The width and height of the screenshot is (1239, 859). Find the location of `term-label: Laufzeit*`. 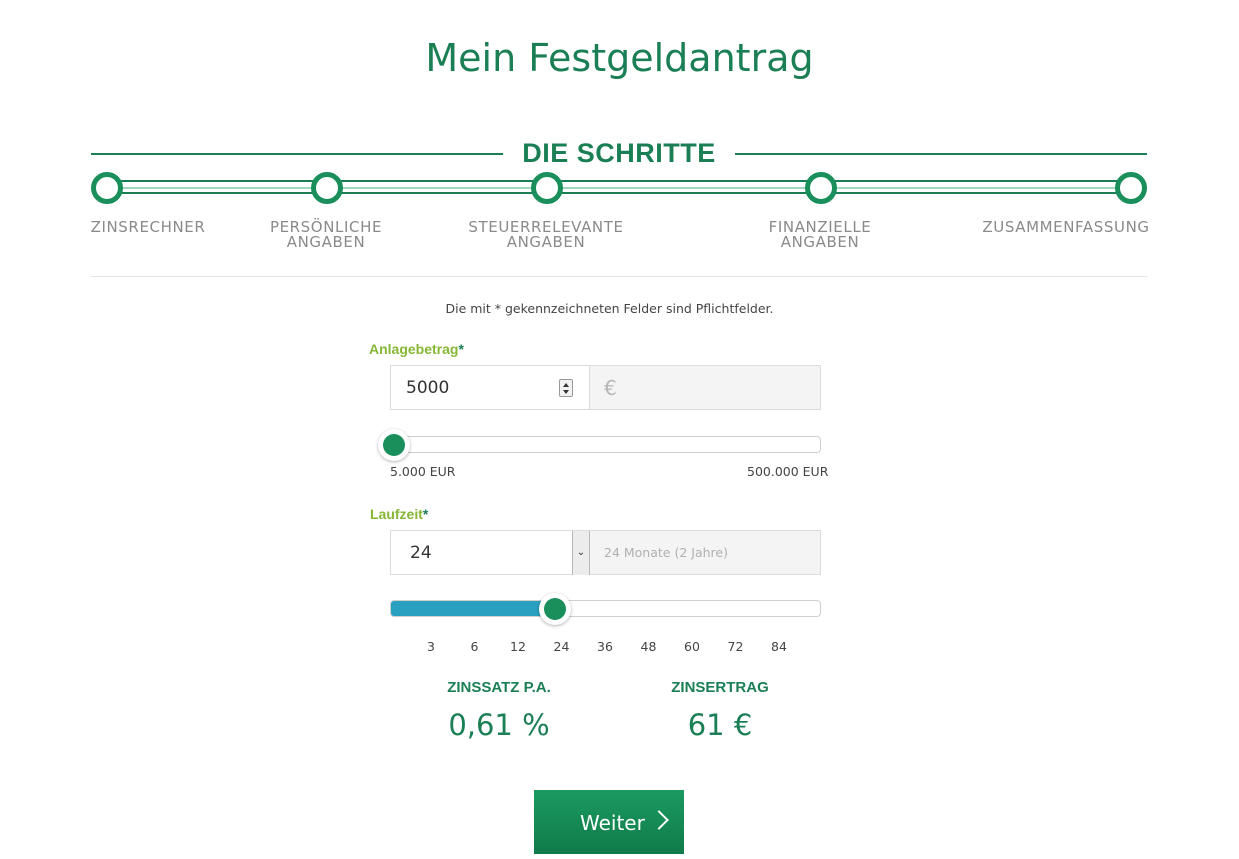

term-label: Laufzeit* is located at coordinates (399, 514).